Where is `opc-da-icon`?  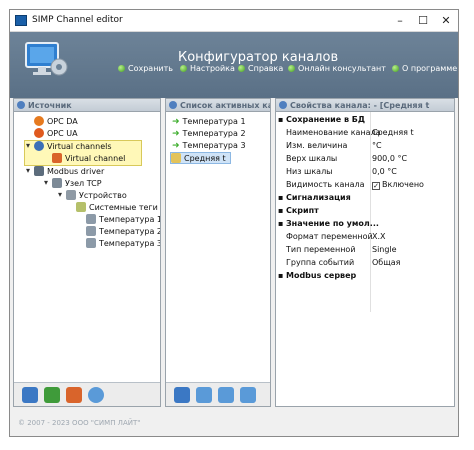 opc-da-icon is located at coordinates (39, 121).